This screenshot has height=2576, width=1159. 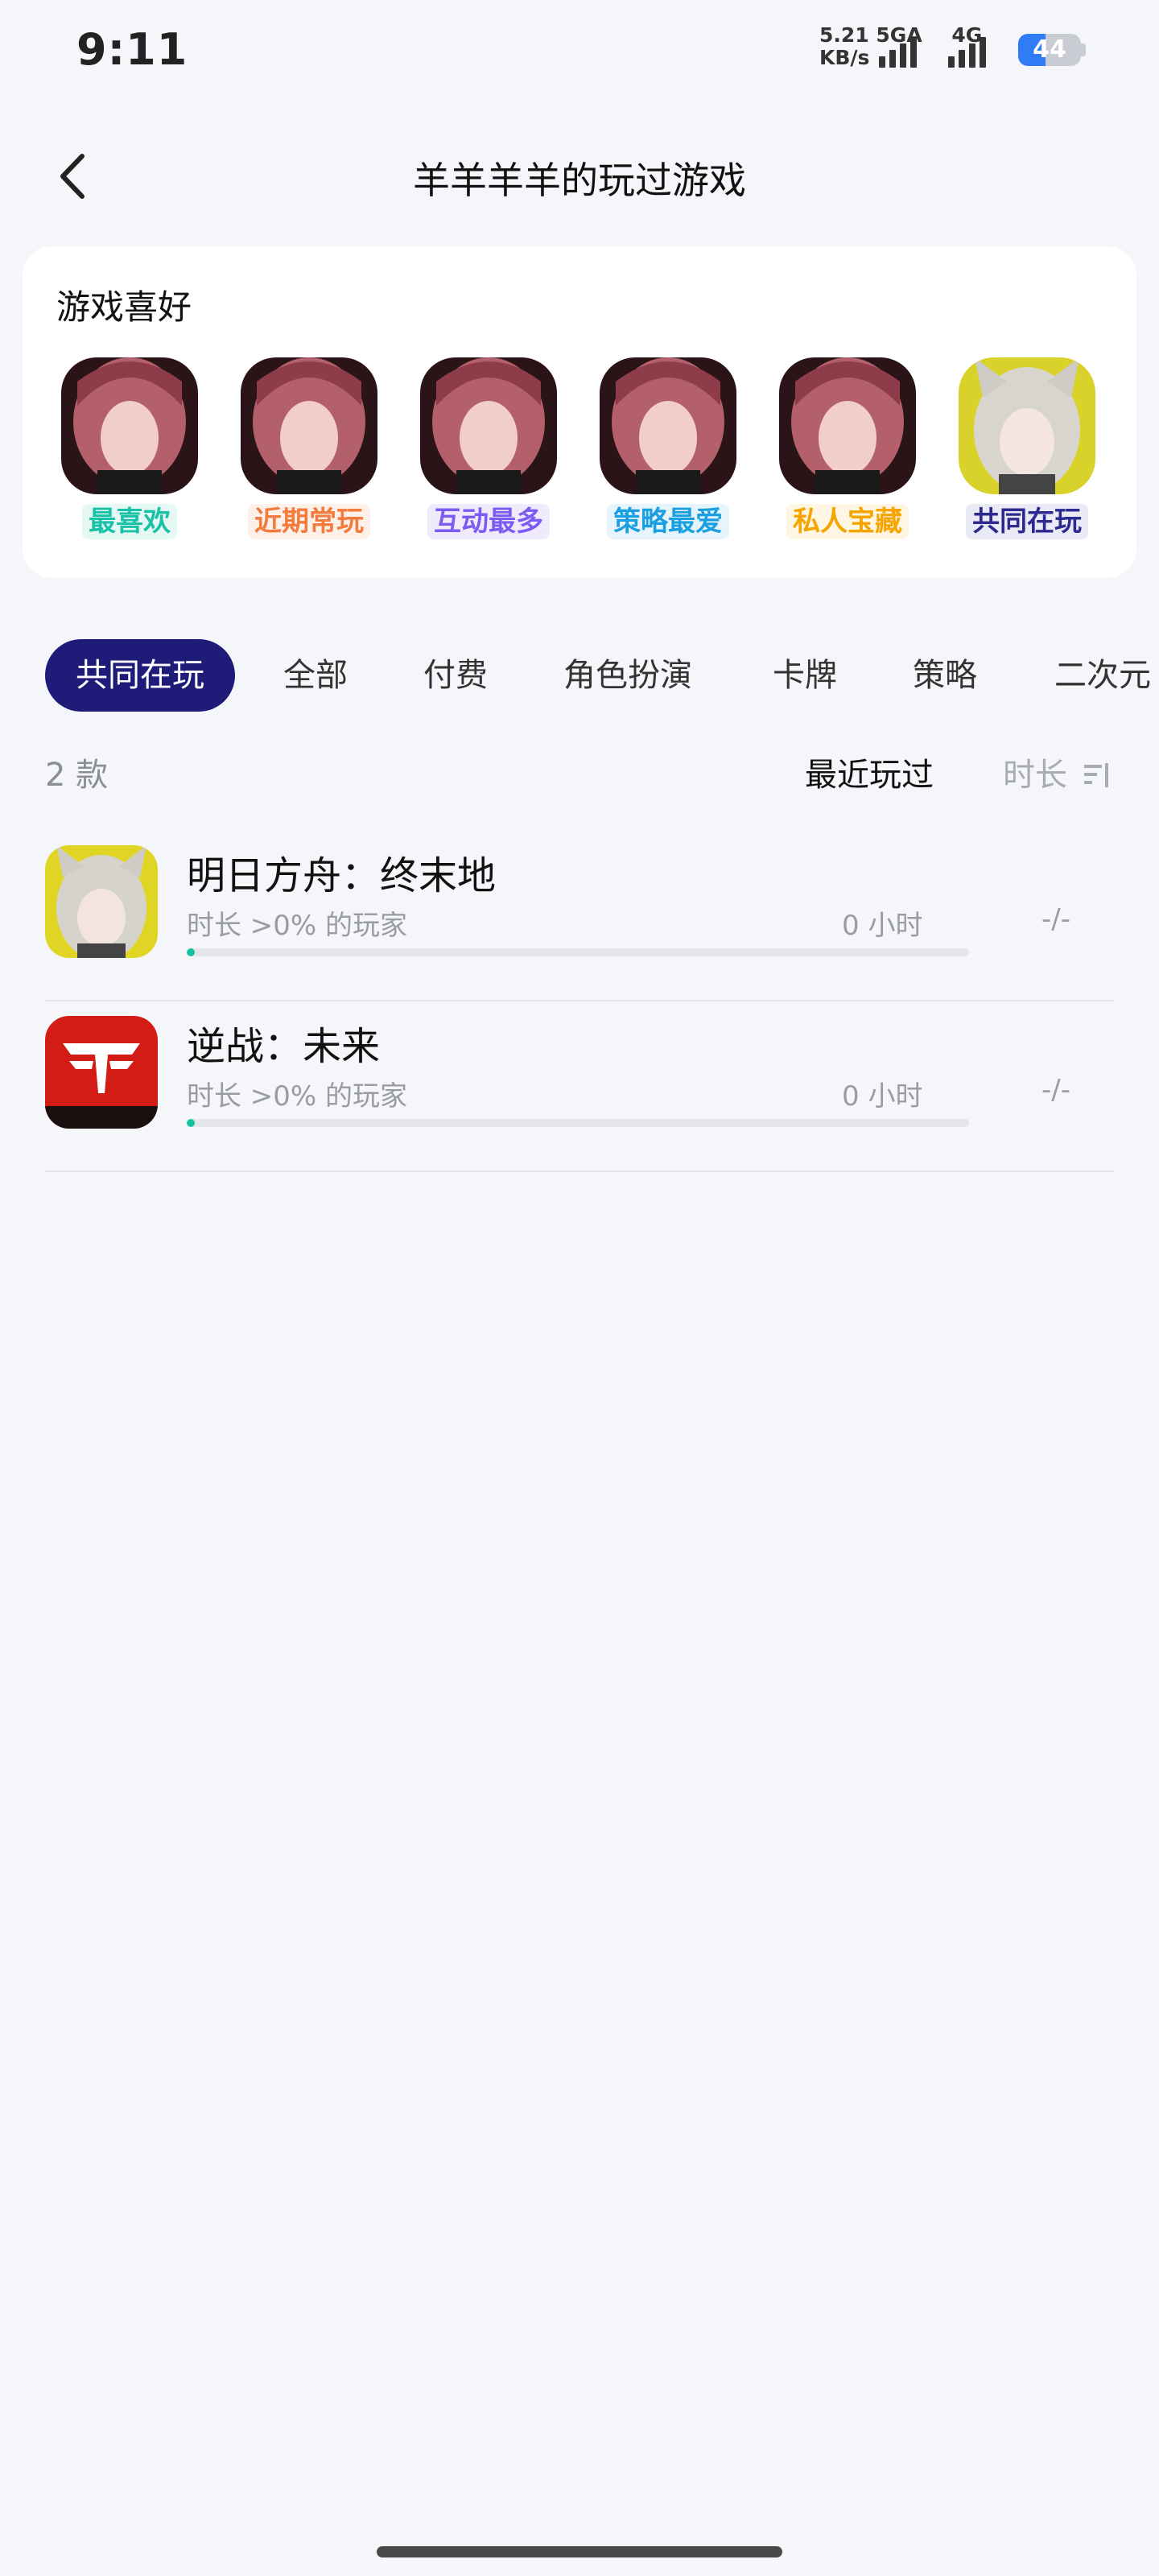 I want to click on game-count: 2 款, so click(x=77, y=775).